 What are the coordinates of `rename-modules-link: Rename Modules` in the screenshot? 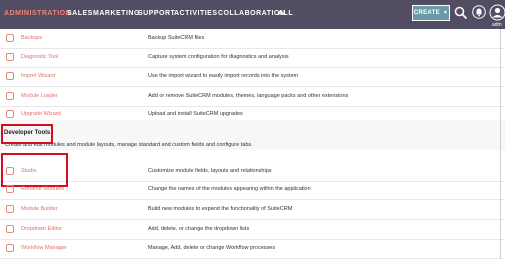 It's located at (42, 189).